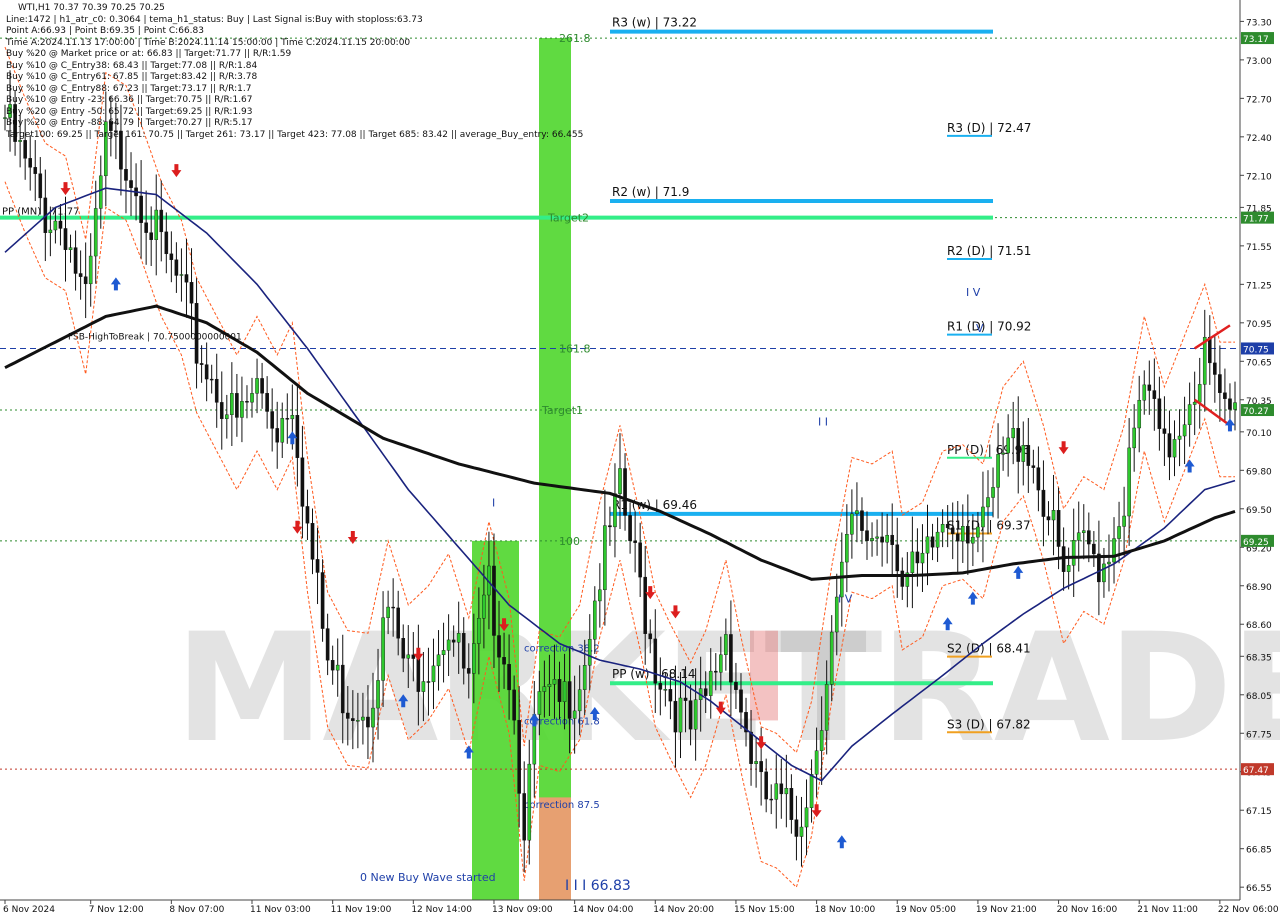 This screenshot has height=920, width=1280. What do you see at coordinates (441, 910) in the screenshot?
I see `time-tick-label: 12 Nov 14:00` at bounding box center [441, 910].